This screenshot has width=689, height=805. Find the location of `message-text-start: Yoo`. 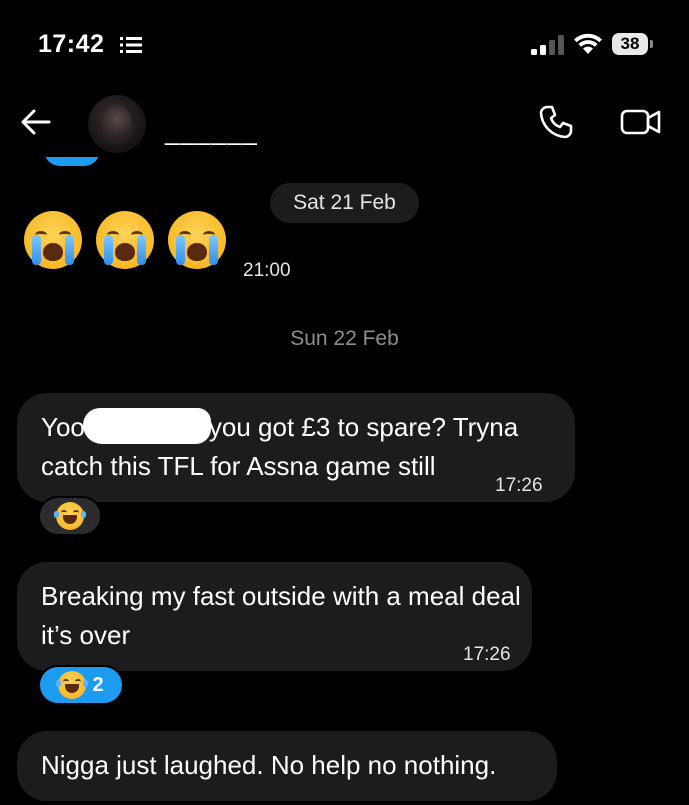

message-text-start: Yoo is located at coordinates (63, 427).